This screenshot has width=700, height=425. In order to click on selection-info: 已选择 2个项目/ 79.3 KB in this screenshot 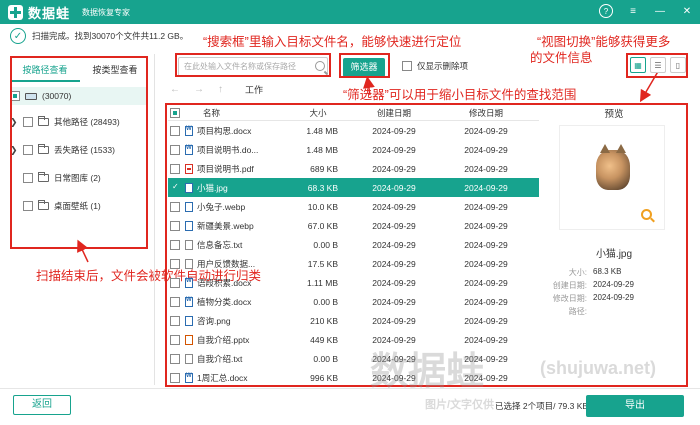, I will do `click(542, 406)`.